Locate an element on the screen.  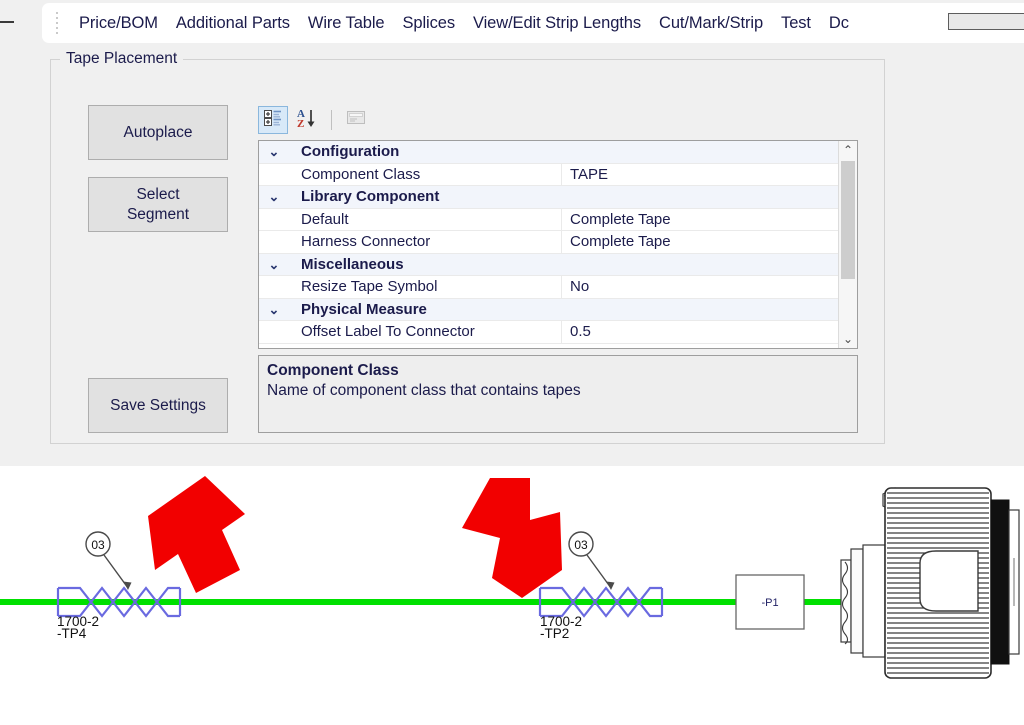
connector-node-p1: -P1 is located at coordinates (770, 602).